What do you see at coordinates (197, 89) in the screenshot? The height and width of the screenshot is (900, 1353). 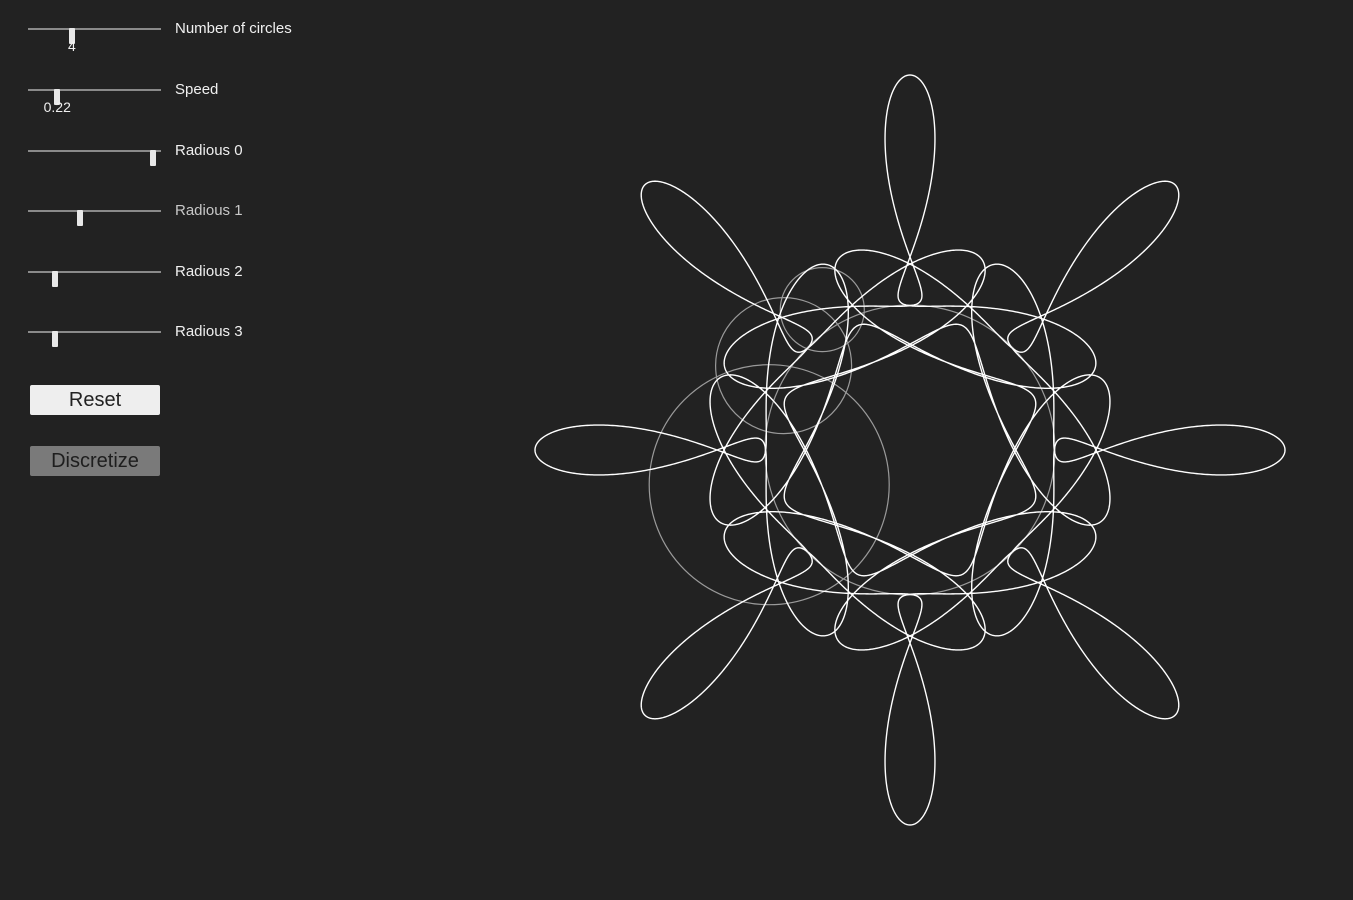 I see `speed-label: Speed` at bounding box center [197, 89].